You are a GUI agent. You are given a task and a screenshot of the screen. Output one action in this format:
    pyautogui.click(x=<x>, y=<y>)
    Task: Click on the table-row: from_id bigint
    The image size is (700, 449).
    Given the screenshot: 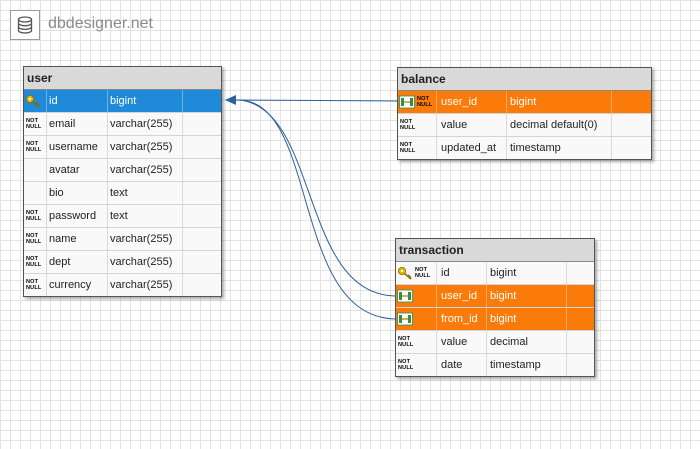 What is the action you would take?
    pyautogui.click(x=495, y=318)
    